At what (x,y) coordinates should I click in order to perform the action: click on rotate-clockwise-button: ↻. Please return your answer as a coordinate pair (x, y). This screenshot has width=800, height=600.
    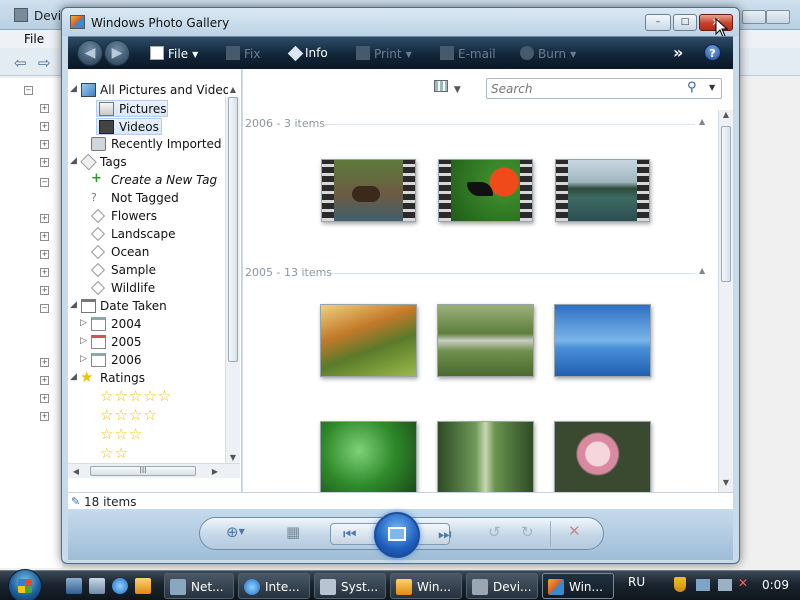
    Looking at the image, I should click on (527, 532).